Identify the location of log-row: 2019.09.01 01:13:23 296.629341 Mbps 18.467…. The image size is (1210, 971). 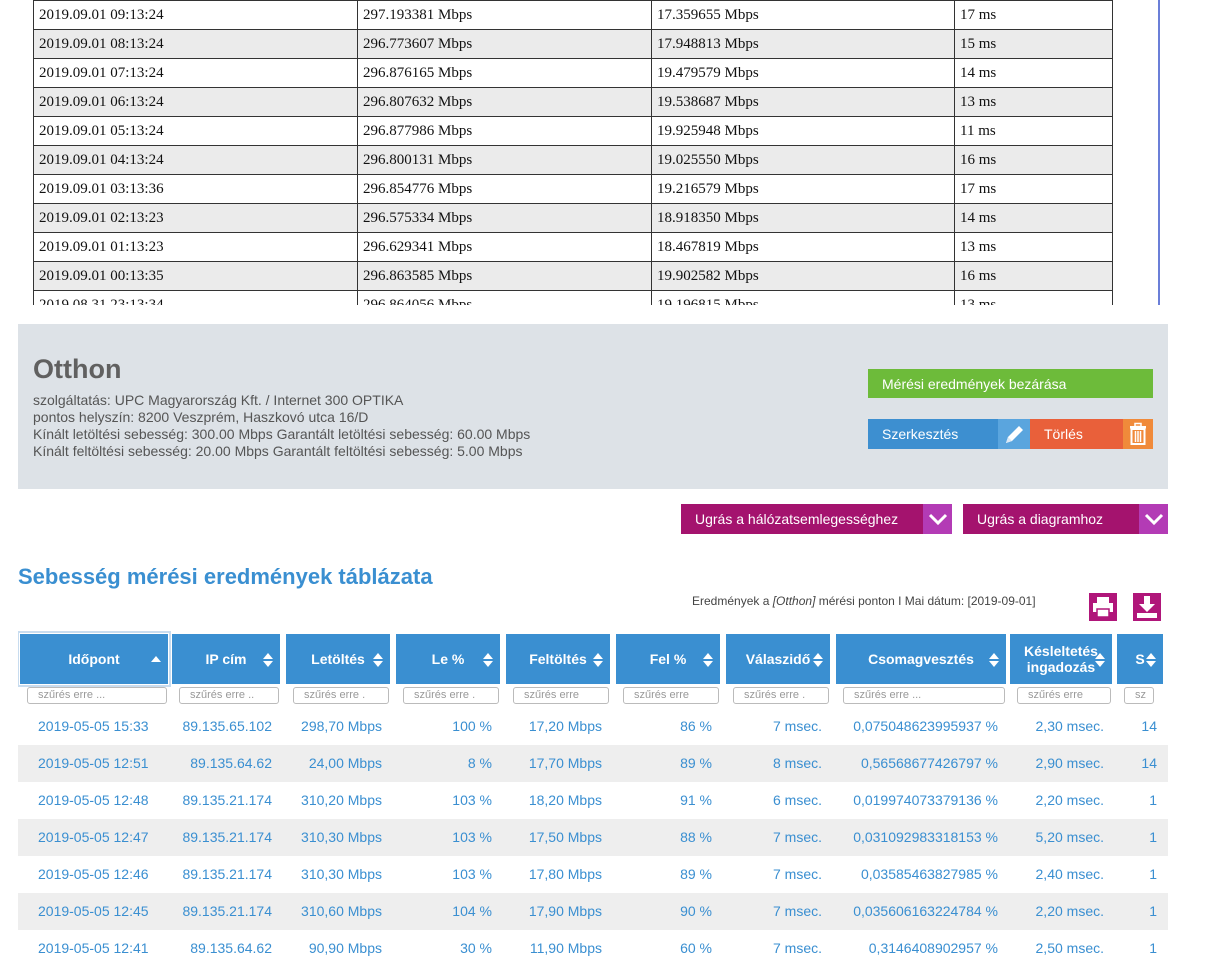
(573, 247).